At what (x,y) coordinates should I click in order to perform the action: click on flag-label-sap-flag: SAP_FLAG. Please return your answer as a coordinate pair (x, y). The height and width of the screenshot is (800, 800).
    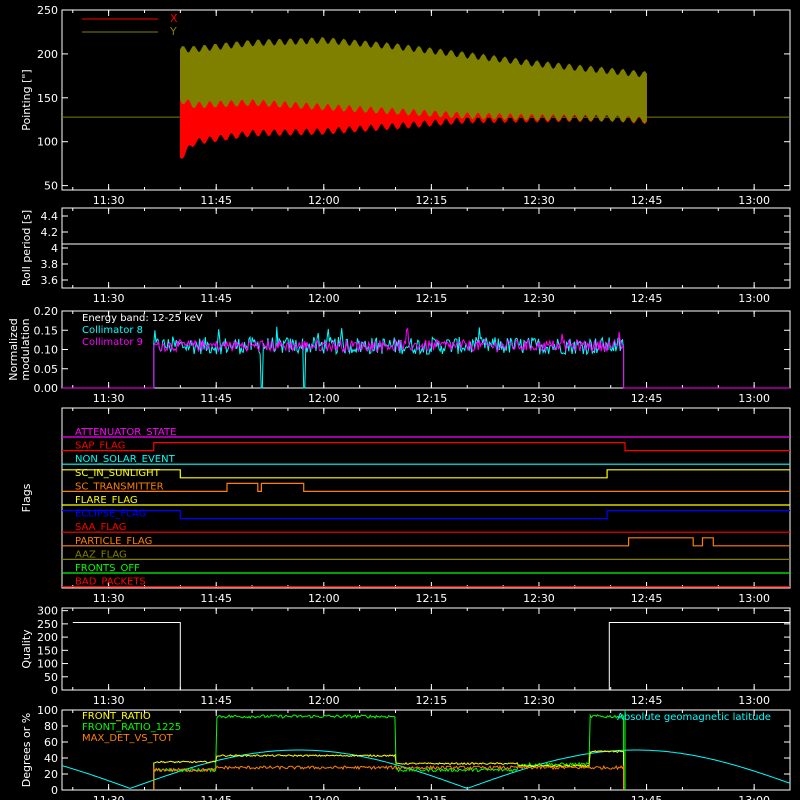
    Looking at the image, I should click on (100, 446).